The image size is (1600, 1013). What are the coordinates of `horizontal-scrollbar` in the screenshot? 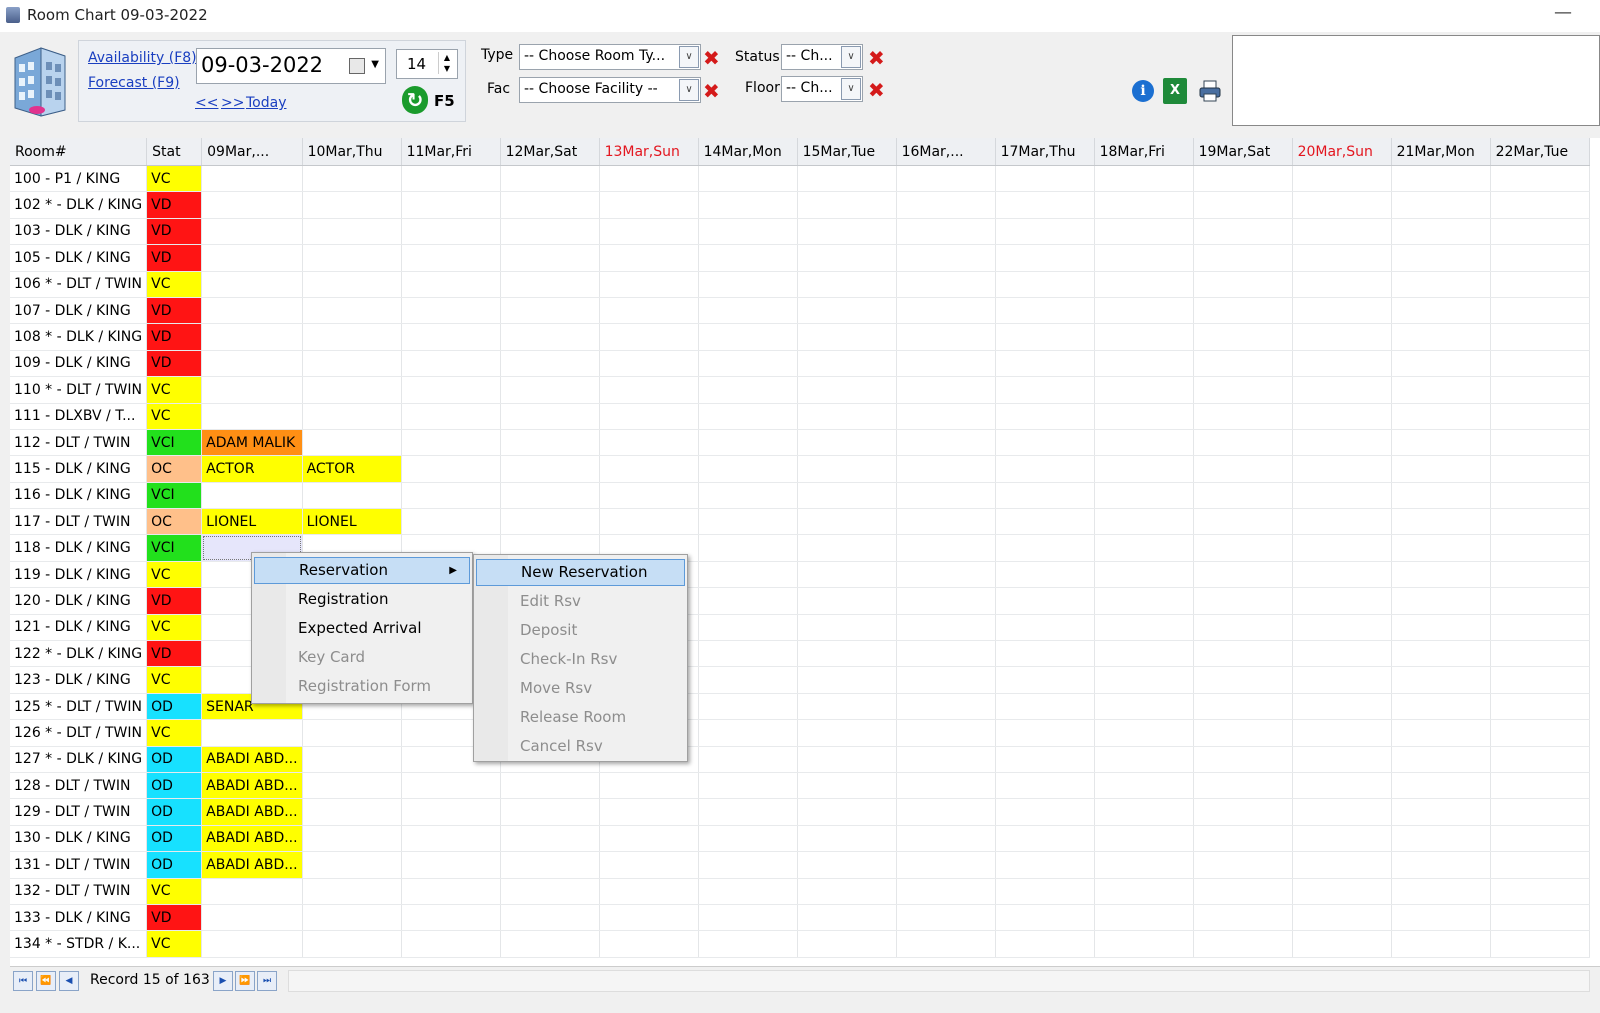 It's located at (939, 981).